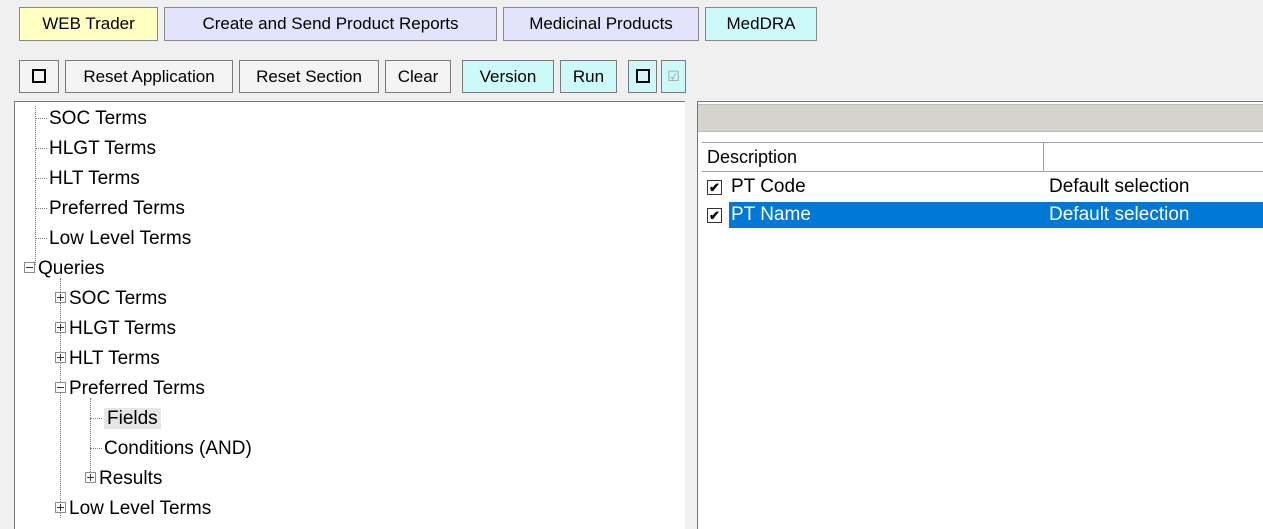  Describe the element at coordinates (309, 76) in the screenshot. I see `reset-section-button: Reset Section` at that location.